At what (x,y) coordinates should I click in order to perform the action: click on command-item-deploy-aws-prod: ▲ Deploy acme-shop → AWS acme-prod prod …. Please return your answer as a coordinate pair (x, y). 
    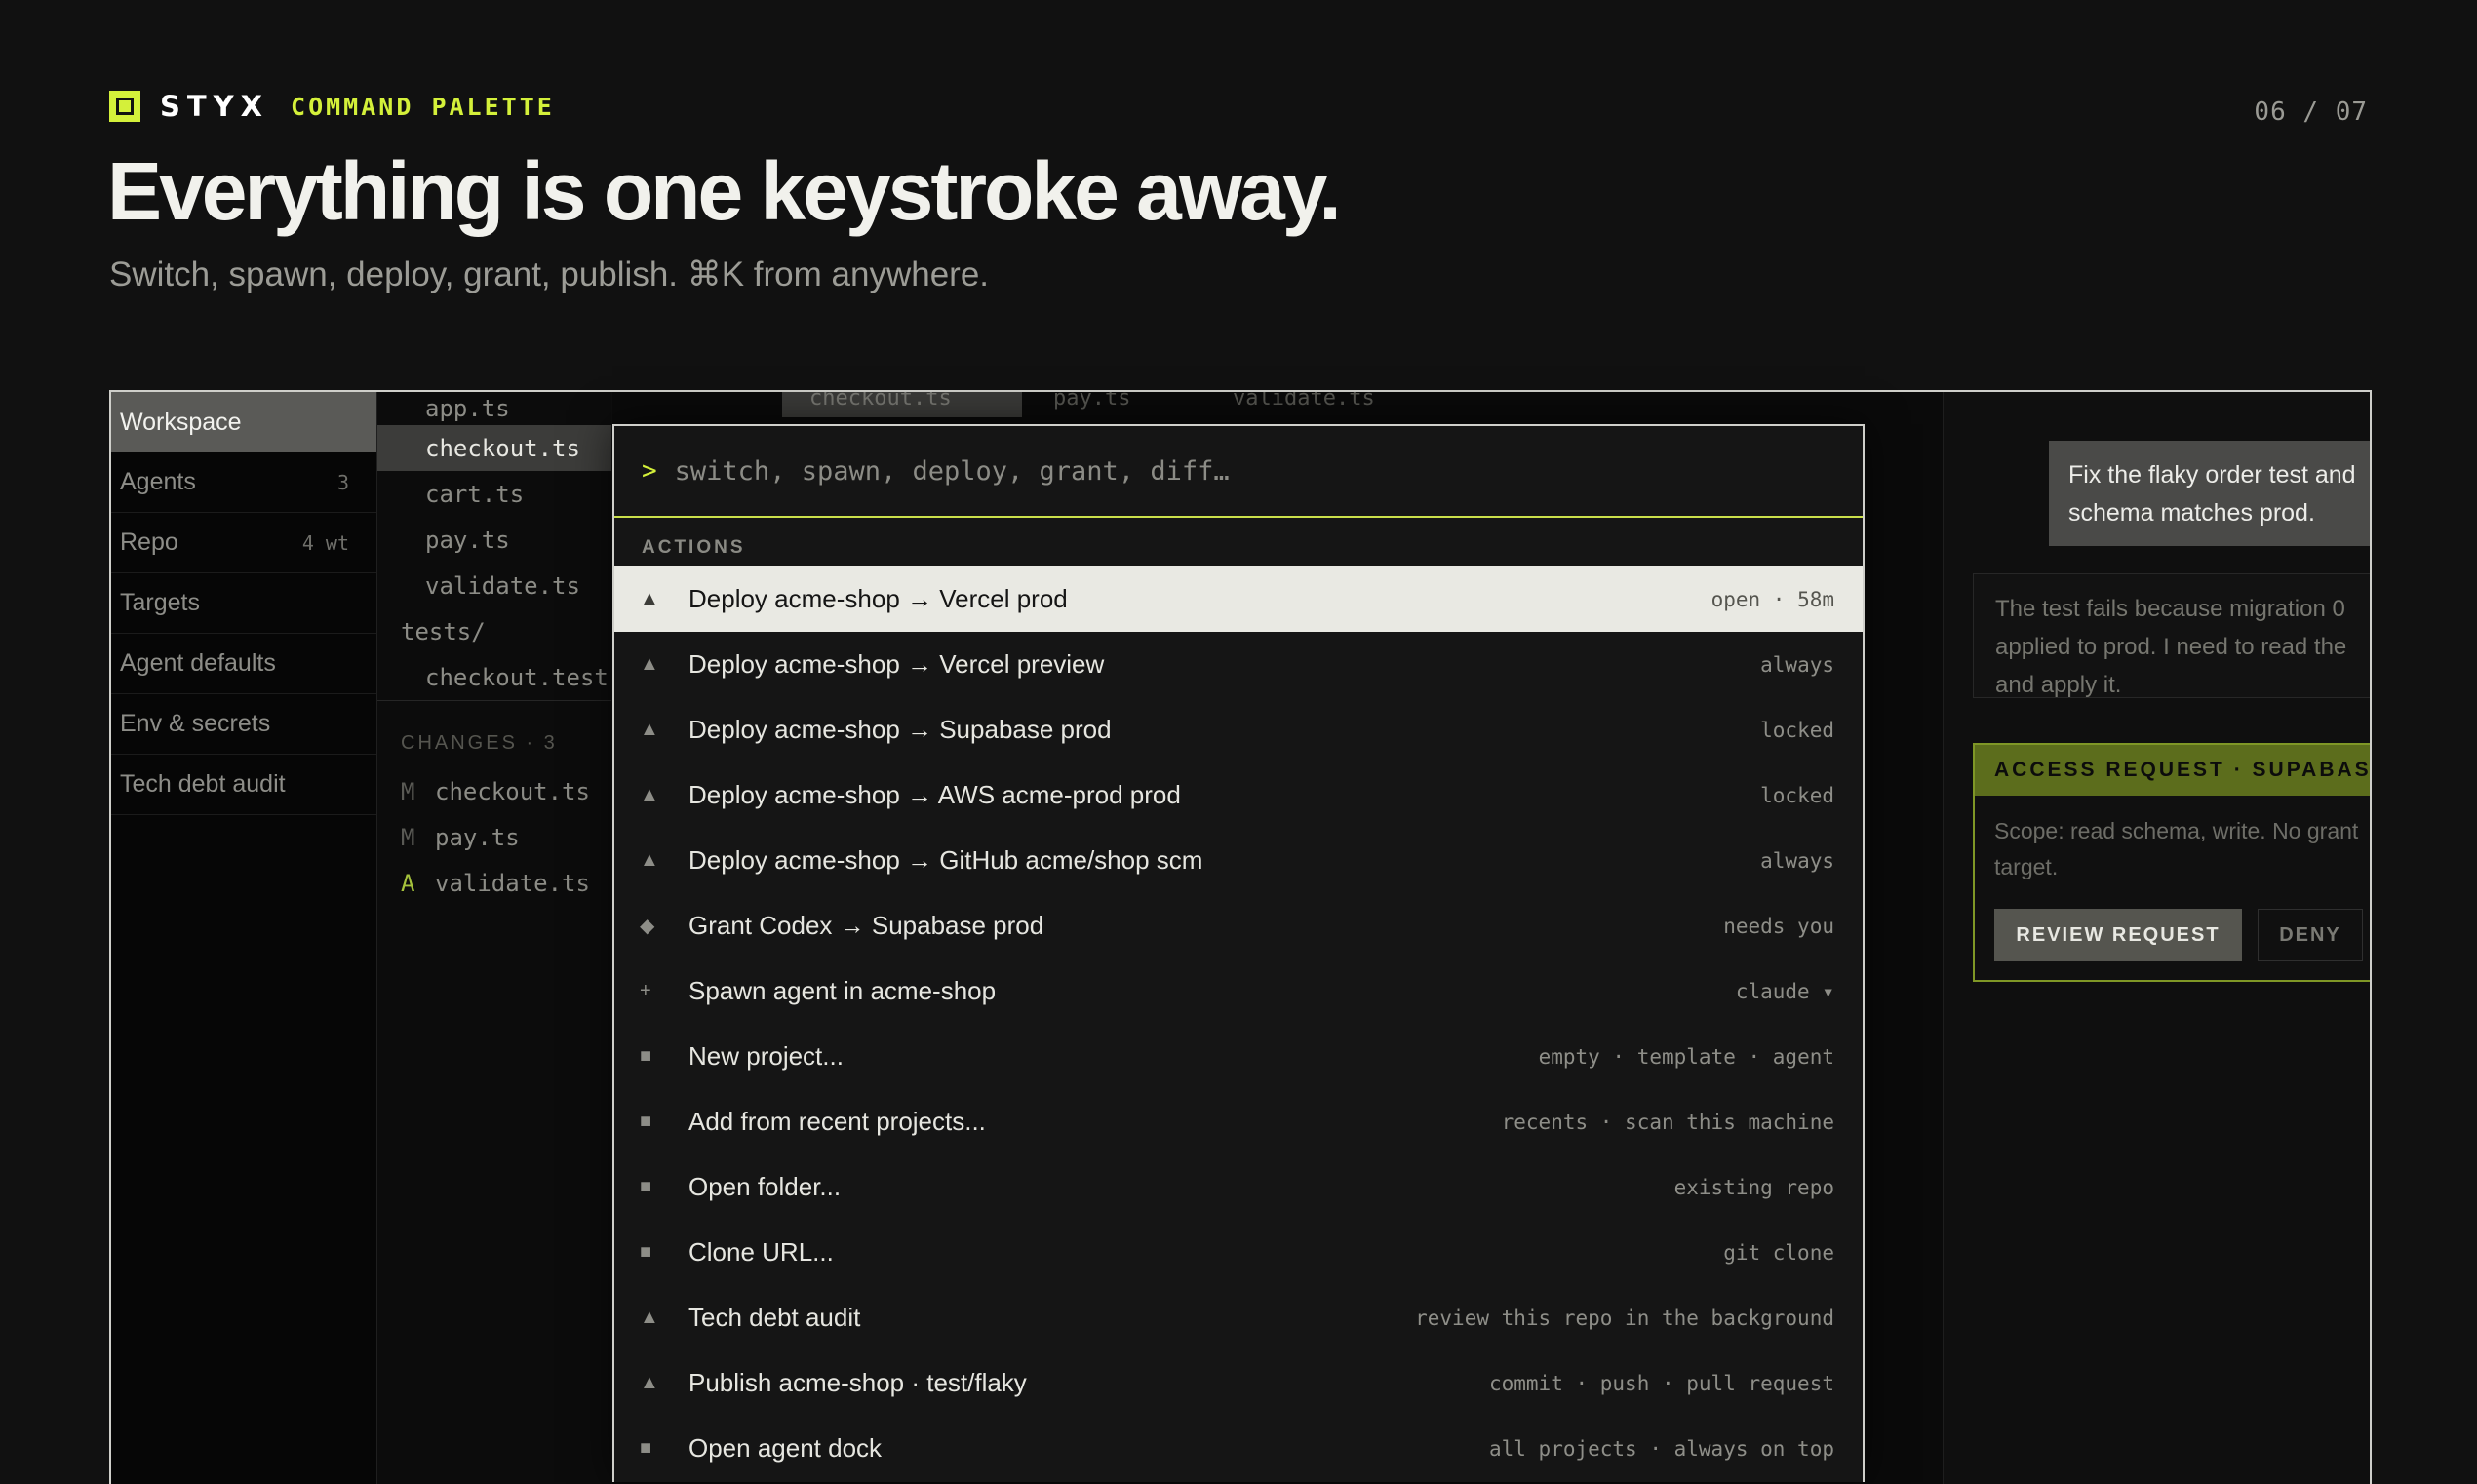
    Looking at the image, I should click on (1238, 795).